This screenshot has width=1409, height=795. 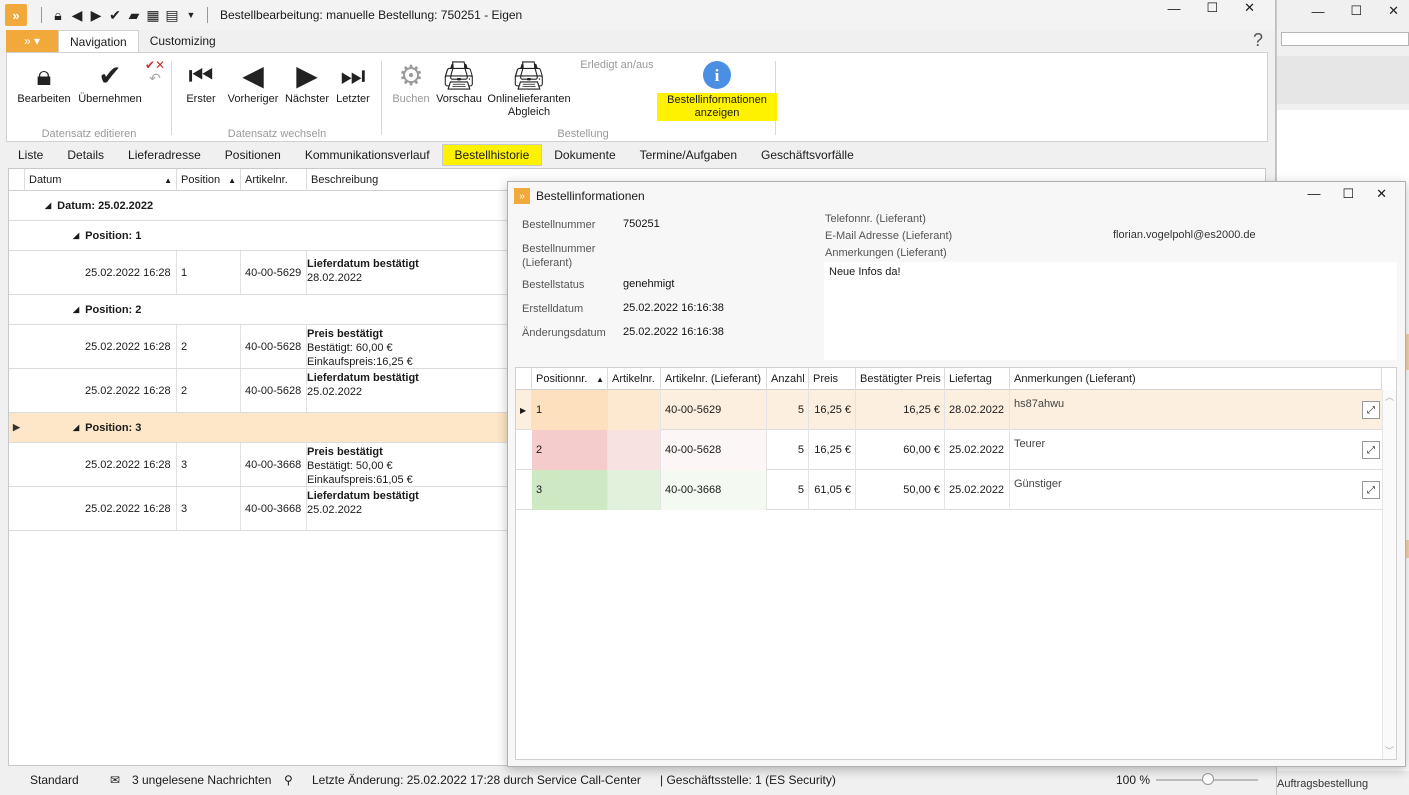 What do you see at coordinates (717, 75) in the screenshot?
I see `info-icon: i` at bounding box center [717, 75].